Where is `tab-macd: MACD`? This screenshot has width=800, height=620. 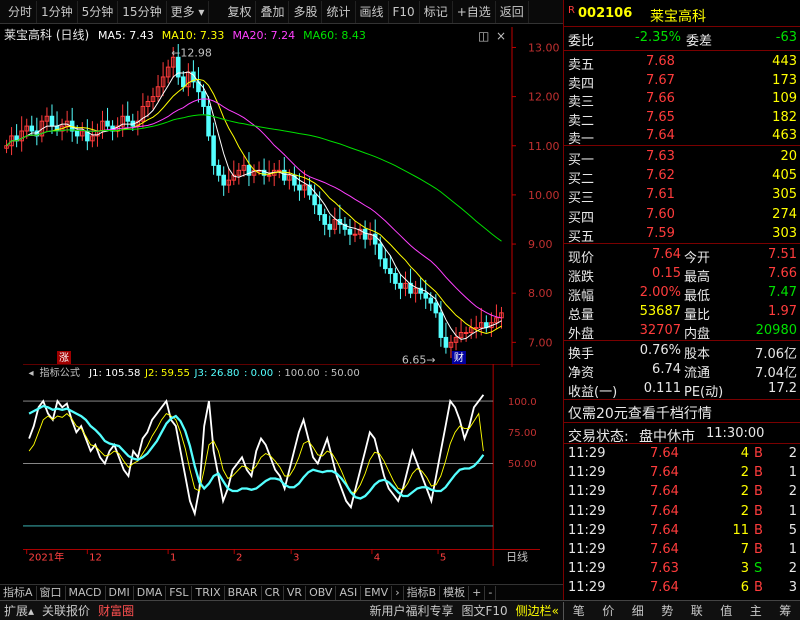 tab-macd: MACD is located at coordinates (86, 592).